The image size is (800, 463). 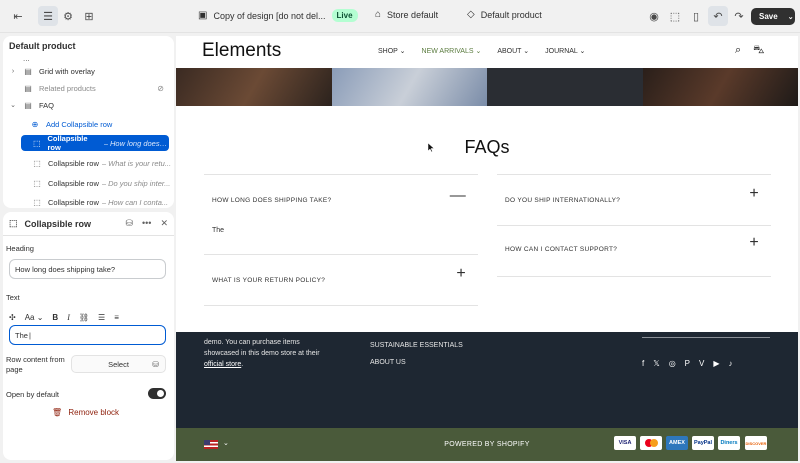 I want to click on tree-item-label: Related products, so click(x=67, y=88).